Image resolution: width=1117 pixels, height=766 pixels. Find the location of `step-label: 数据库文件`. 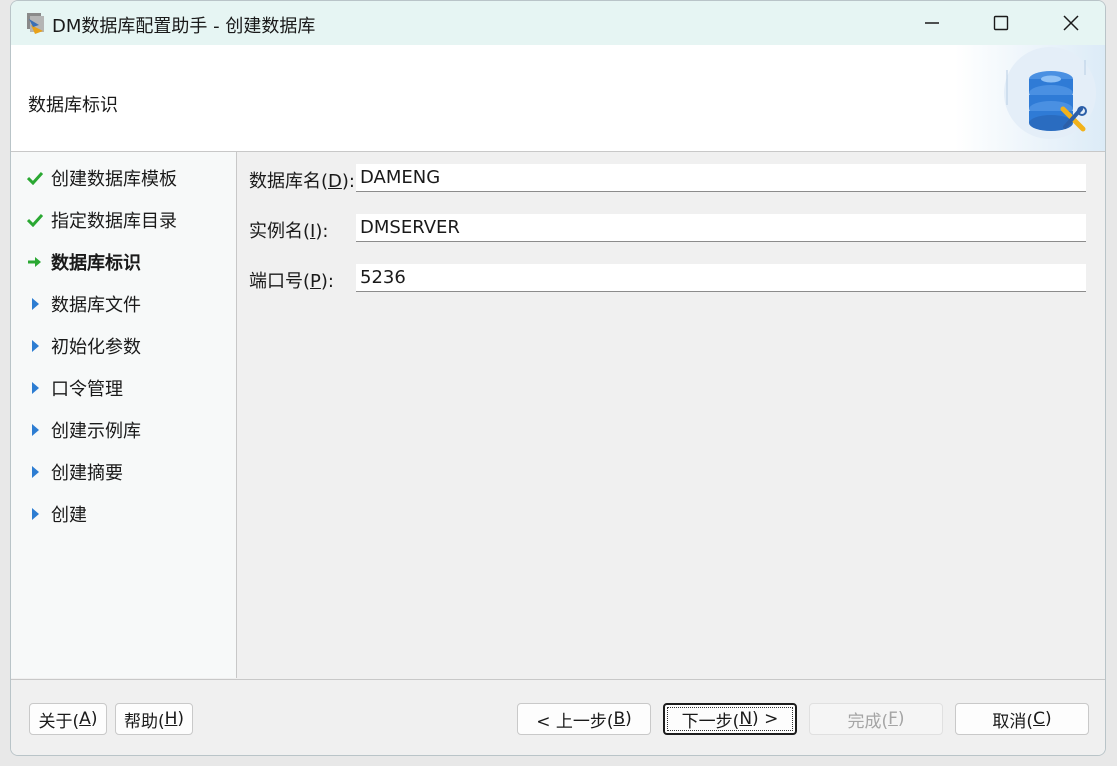

step-label: 数据库文件 is located at coordinates (96, 305).